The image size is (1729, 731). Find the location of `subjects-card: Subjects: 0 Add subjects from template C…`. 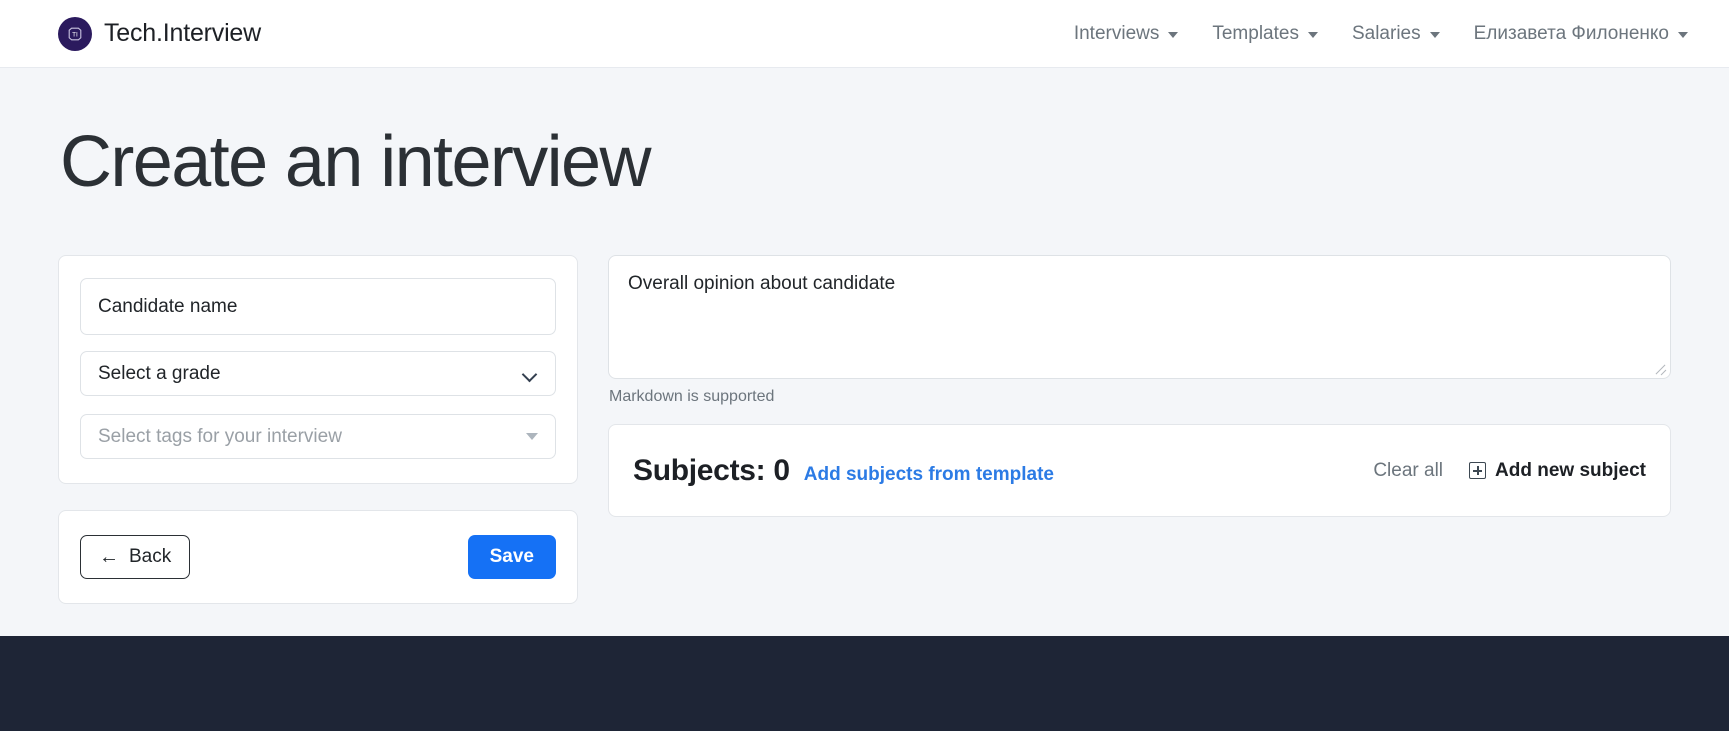

subjects-card: Subjects: 0 Add subjects from template C… is located at coordinates (1139, 470).